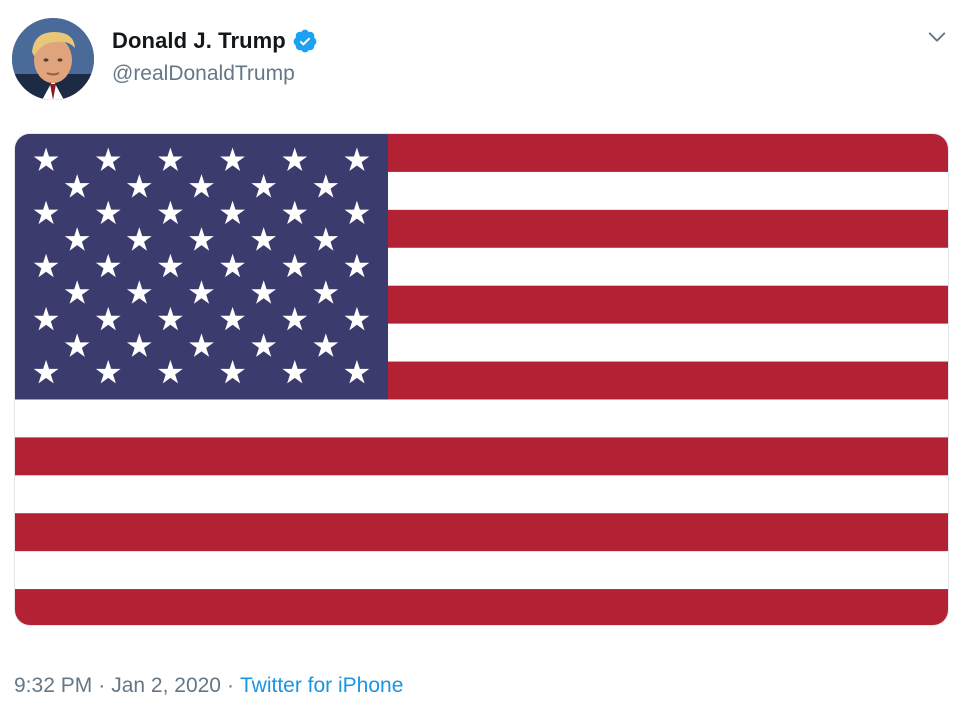  I want to click on author-handle: @realDonaldTrump, so click(203, 74).